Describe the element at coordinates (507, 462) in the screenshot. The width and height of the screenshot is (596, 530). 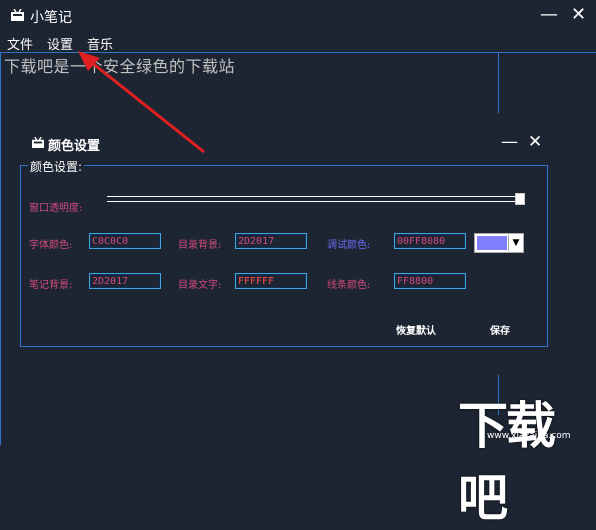
I see `watermark-logo: 下载吧` at that location.